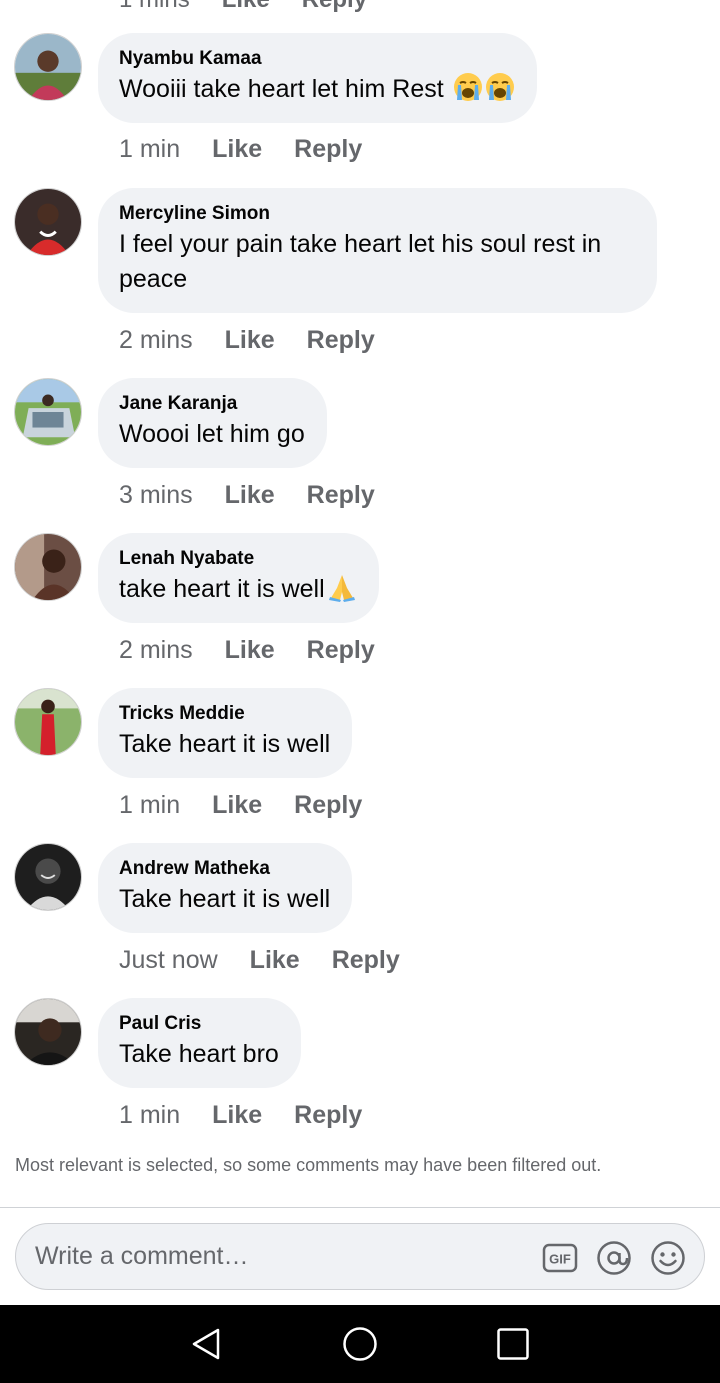 This screenshot has width=720, height=1383. I want to click on comment-author: Tricks Meddie, so click(224, 714).